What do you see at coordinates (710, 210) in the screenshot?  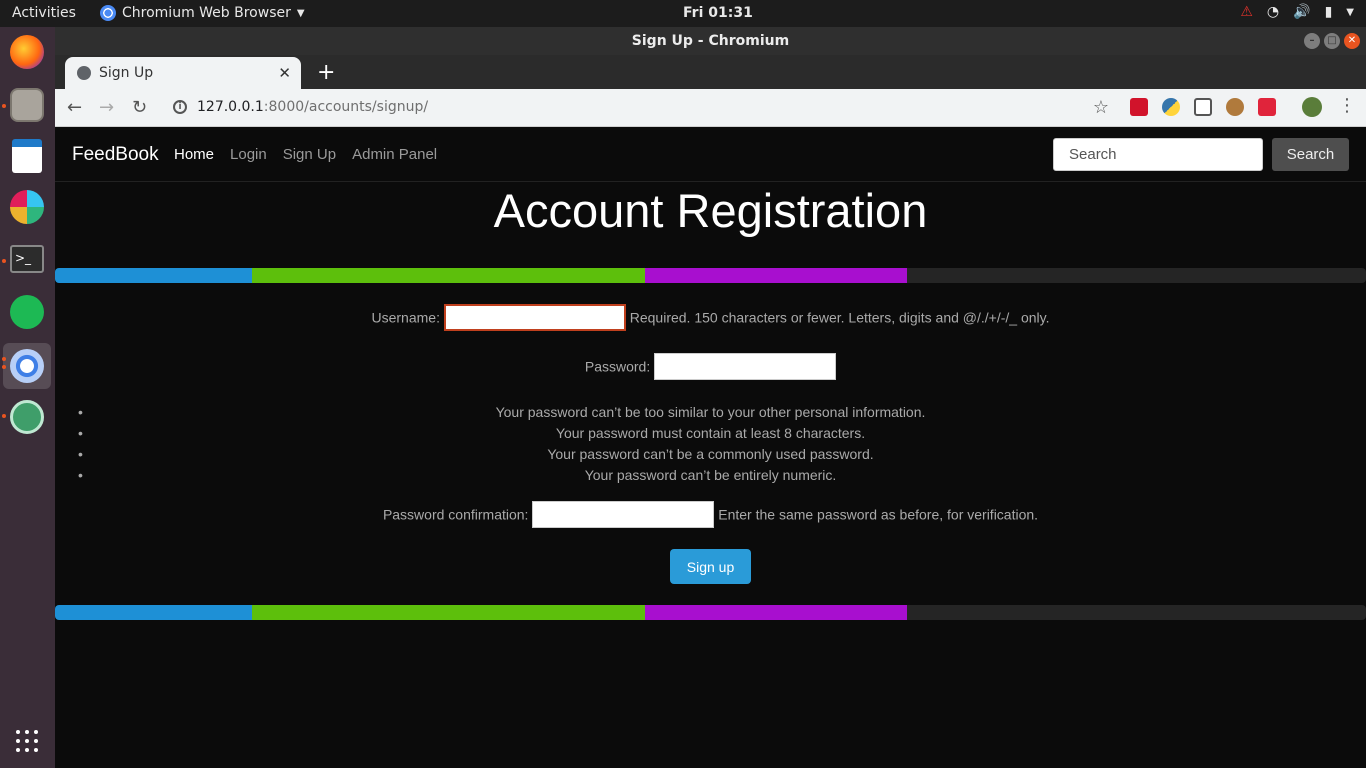 I see `page-title: Account Registration` at bounding box center [710, 210].